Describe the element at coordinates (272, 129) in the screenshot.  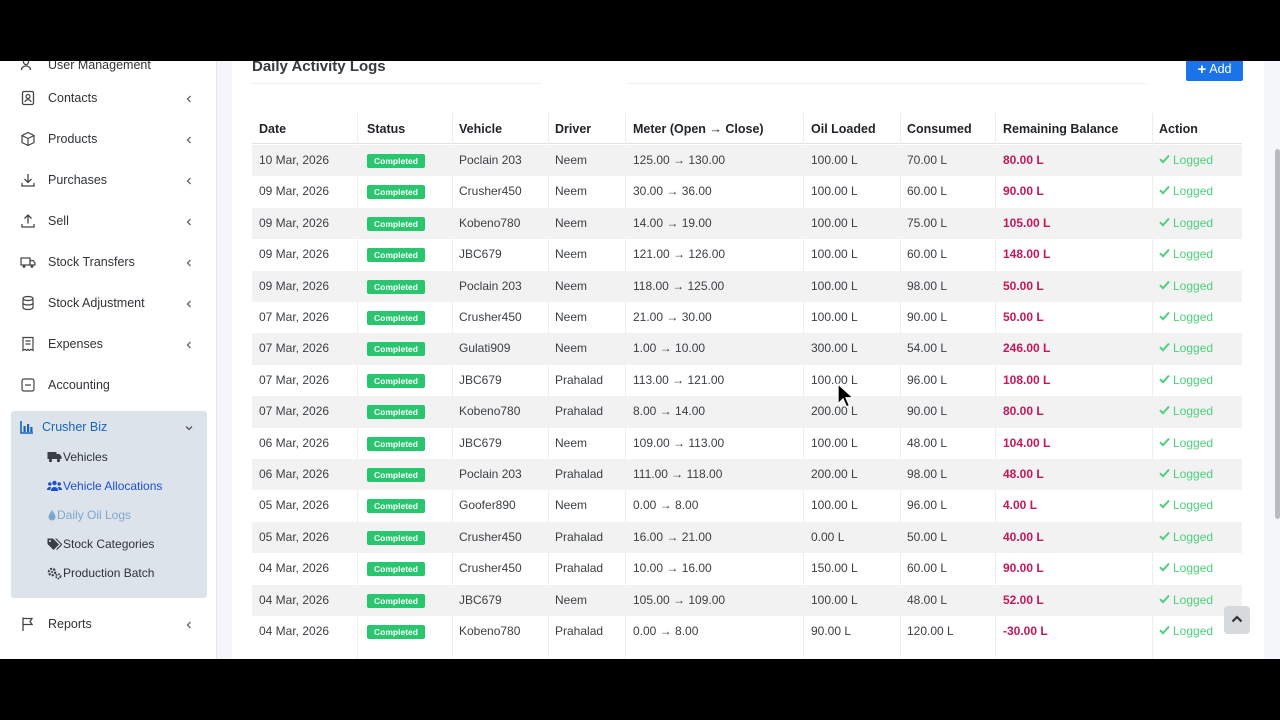
I see `column-header: Date` at that location.